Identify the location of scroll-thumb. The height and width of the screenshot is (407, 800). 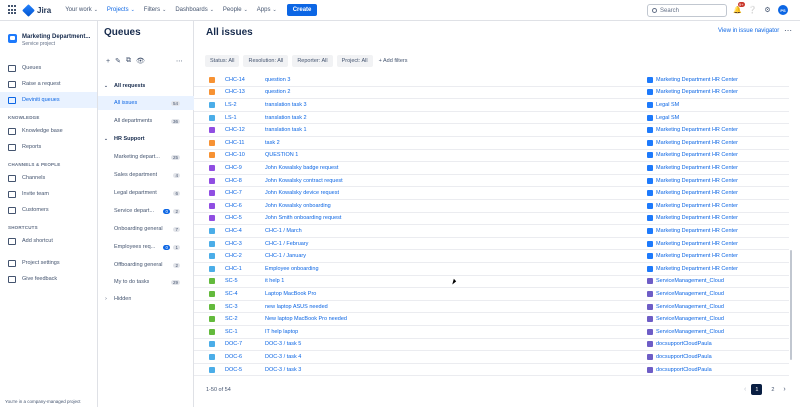
(791, 305).